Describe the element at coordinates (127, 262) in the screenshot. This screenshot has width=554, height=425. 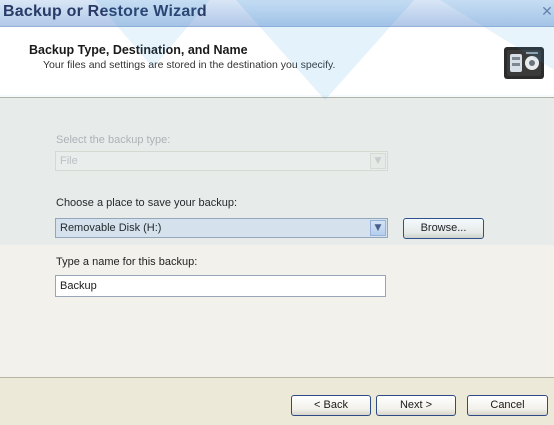
I see `backup-name-label: Type a name for this backup:` at that location.